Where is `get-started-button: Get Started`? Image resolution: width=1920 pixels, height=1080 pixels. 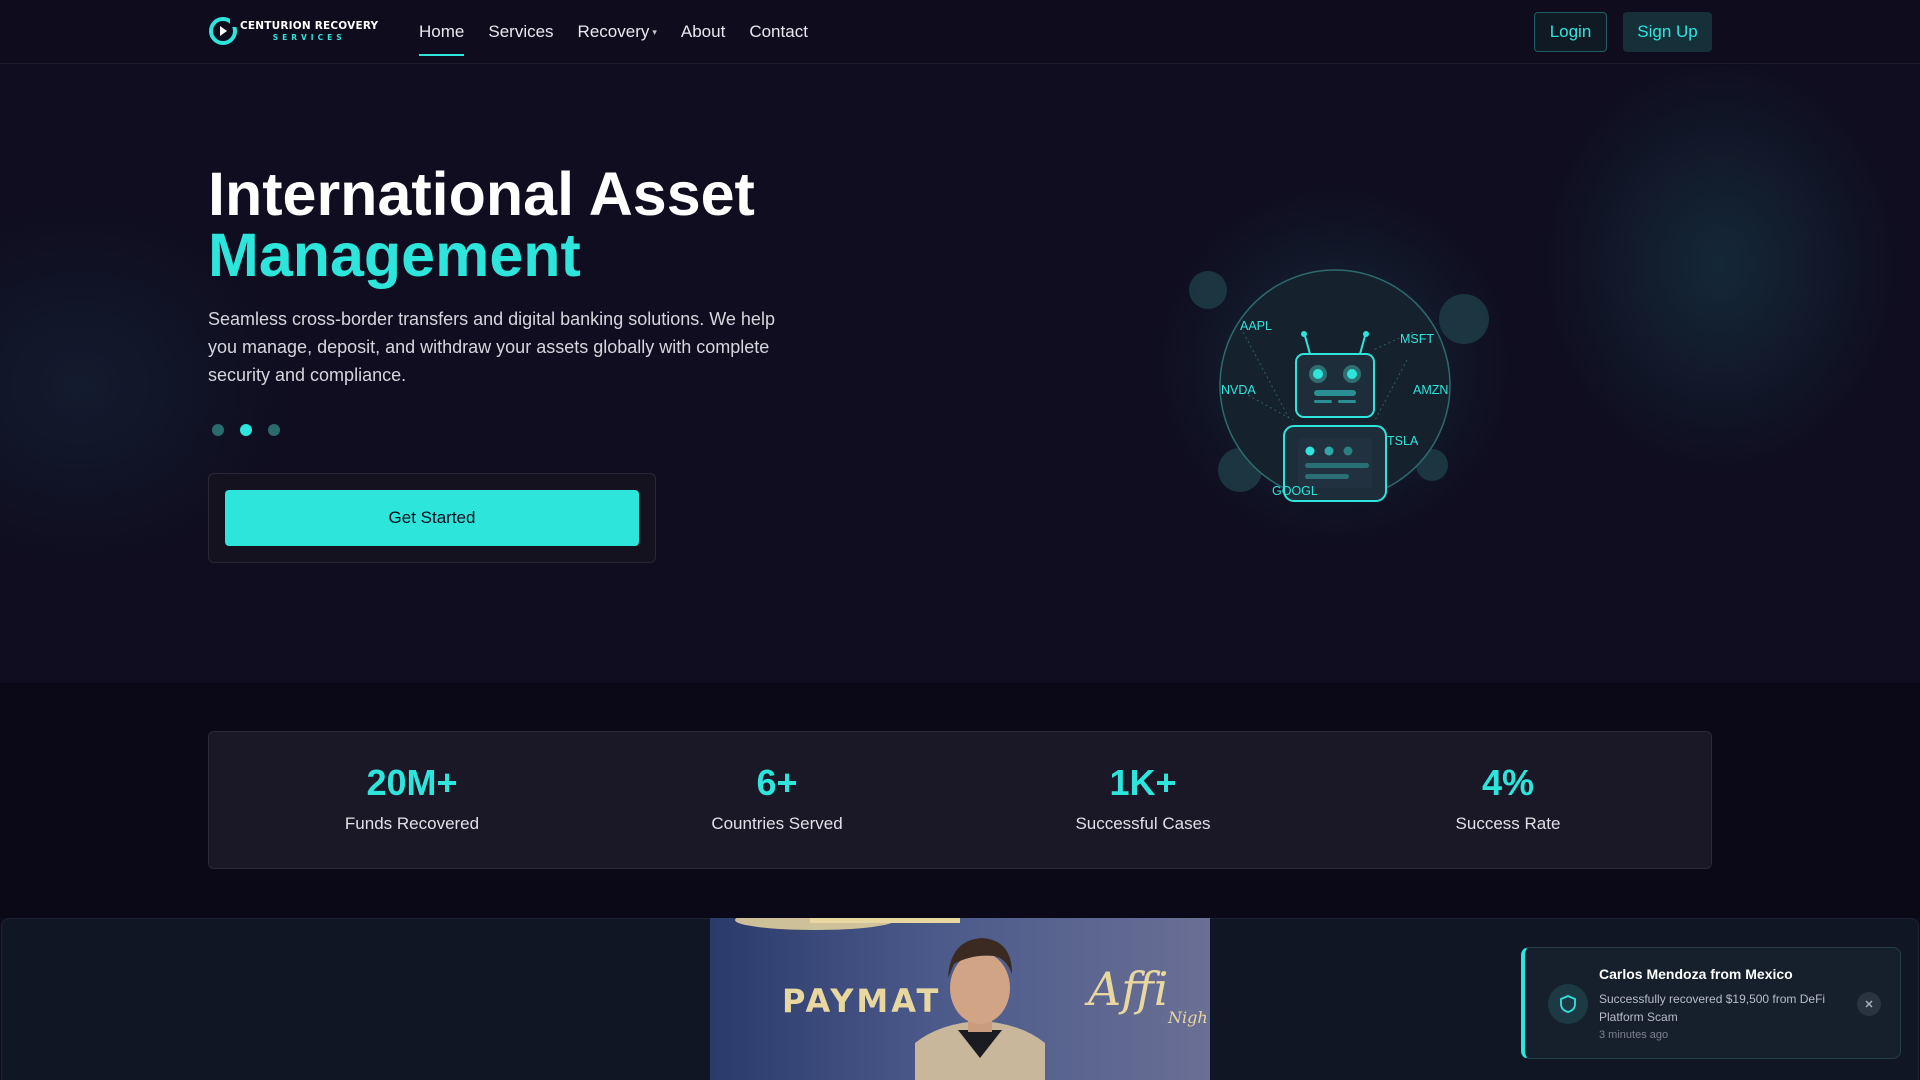 get-started-button: Get Started is located at coordinates (432, 518).